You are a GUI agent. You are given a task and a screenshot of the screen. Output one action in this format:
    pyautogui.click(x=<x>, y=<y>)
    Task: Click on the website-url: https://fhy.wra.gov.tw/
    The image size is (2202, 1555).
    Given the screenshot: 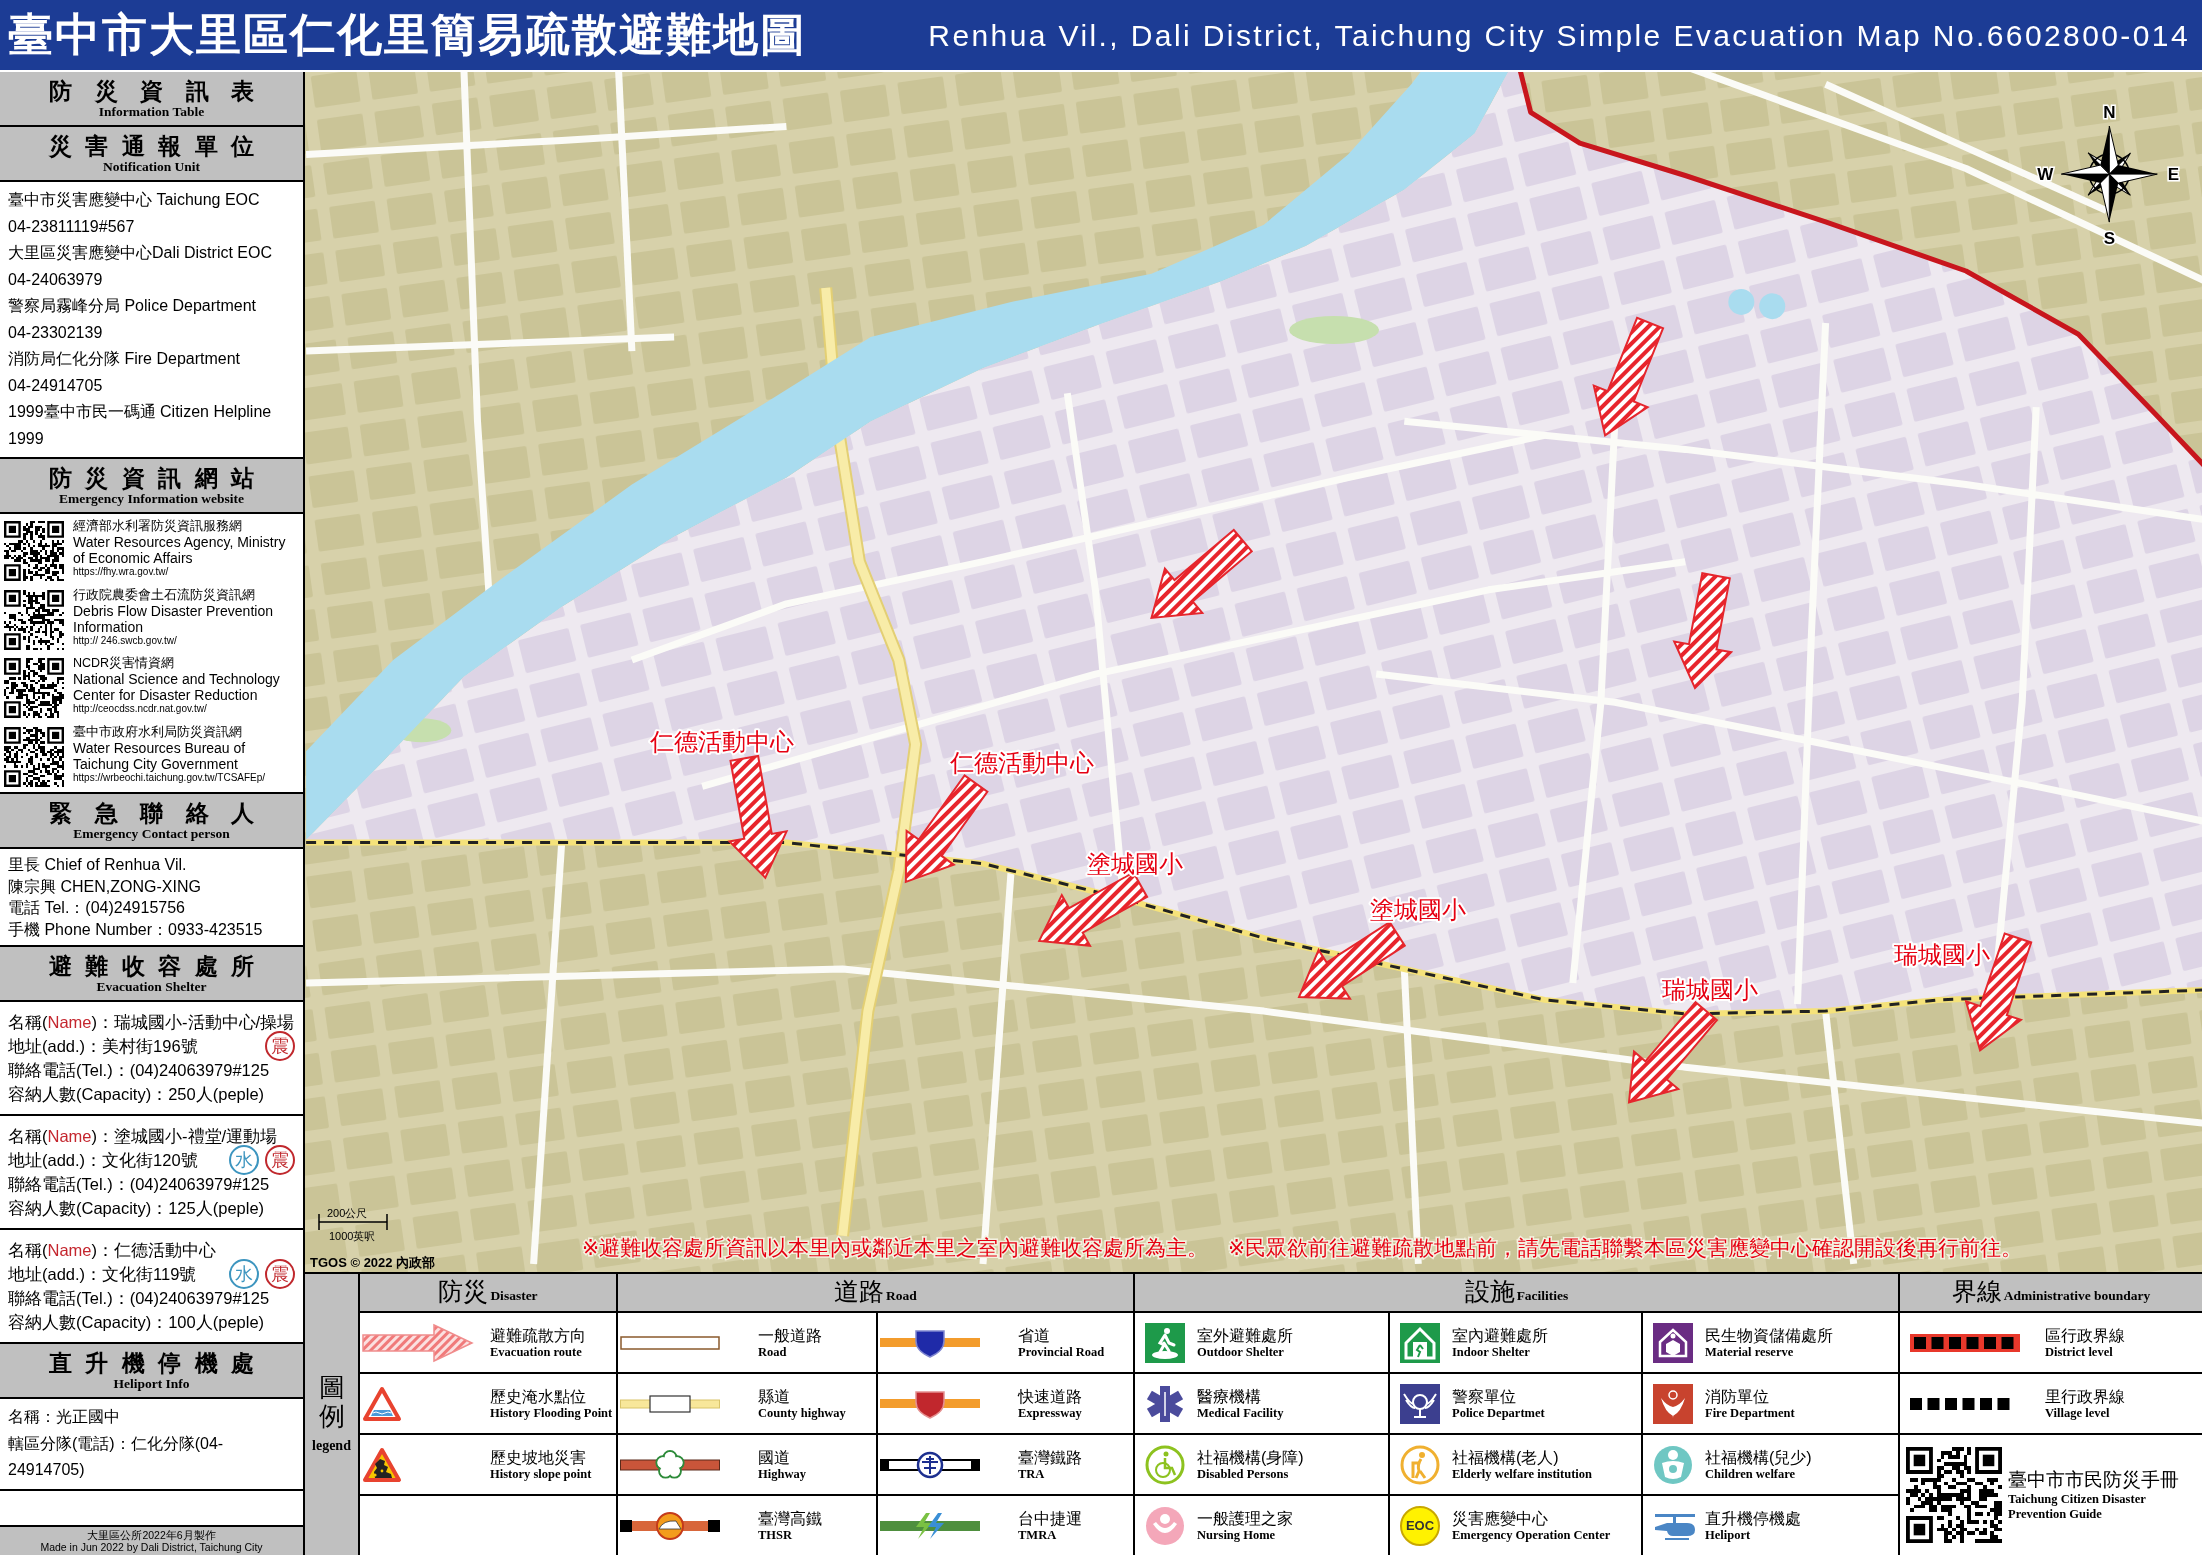 What is the action you would take?
    pyautogui.click(x=121, y=572)
    